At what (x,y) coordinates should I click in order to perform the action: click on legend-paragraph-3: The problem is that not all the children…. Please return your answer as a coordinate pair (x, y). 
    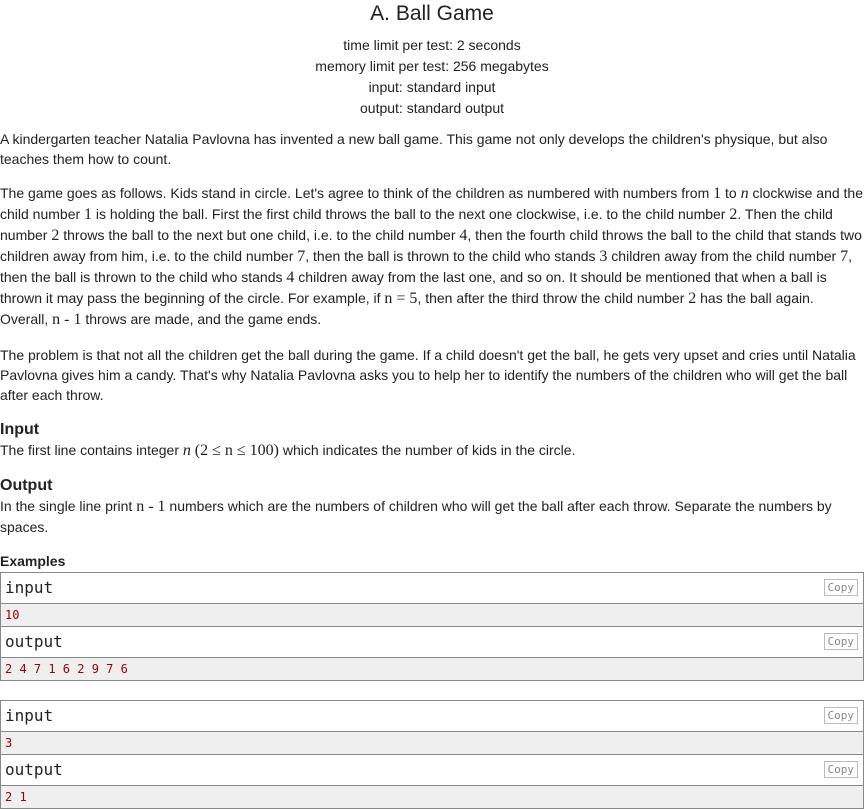
    Looking at the image, I should click on (428, 375).